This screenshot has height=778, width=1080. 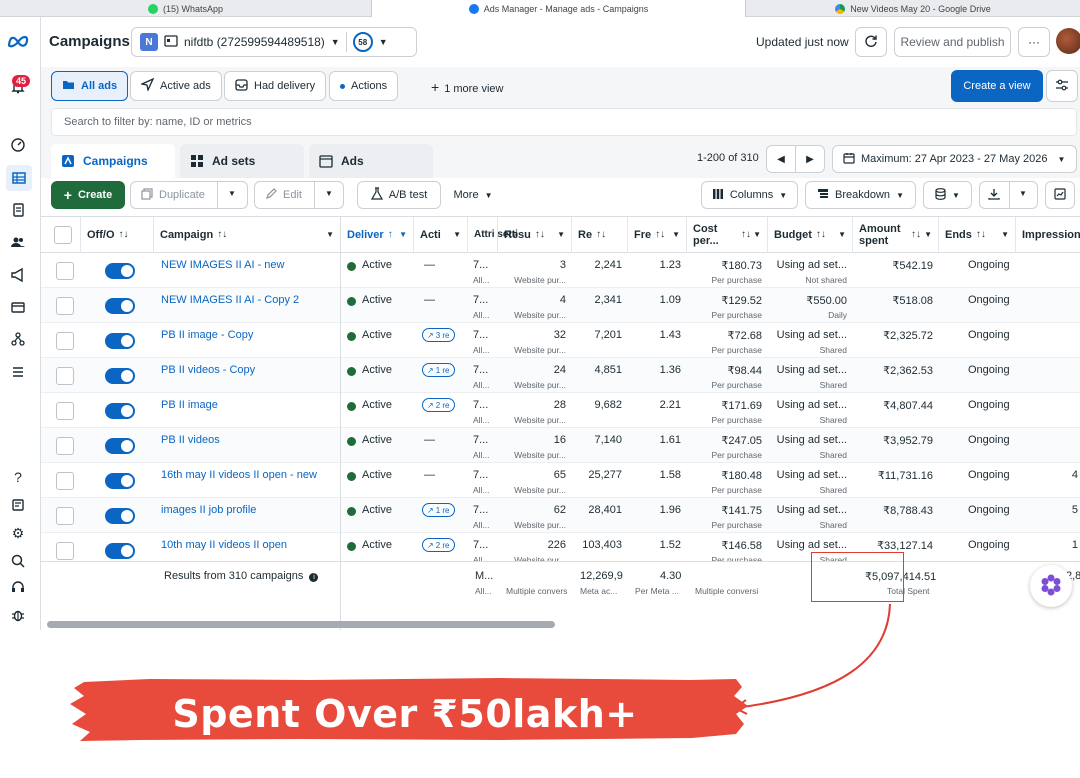 I want to click on reports-document-icon, so click(x=18, y=210).